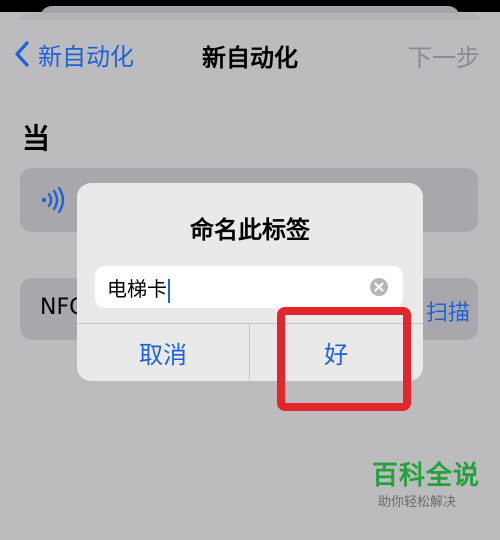 Image resolution: width=500 pixels, height=540 pixels. I want to click on scan-button: 扫描, so click(448, 311).